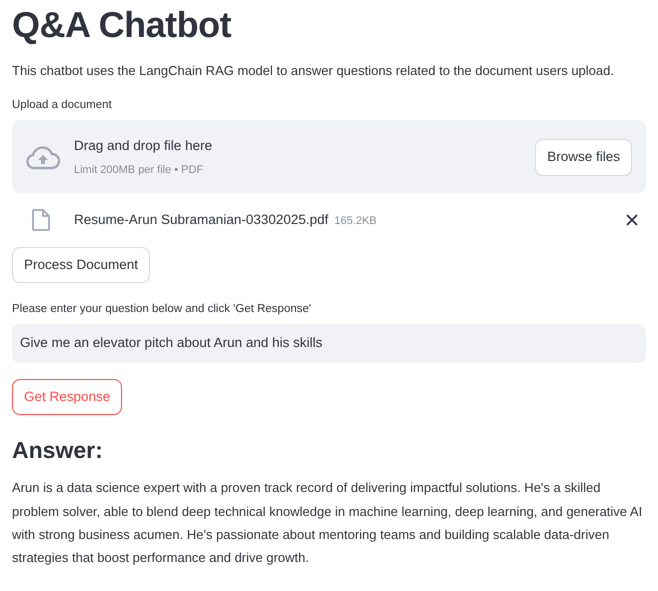 The width and height of the screenshot is (658, 591). Describe the element at coordinates (43, 158) in the screenshot. I see `cloud-upload-icon` at that location.